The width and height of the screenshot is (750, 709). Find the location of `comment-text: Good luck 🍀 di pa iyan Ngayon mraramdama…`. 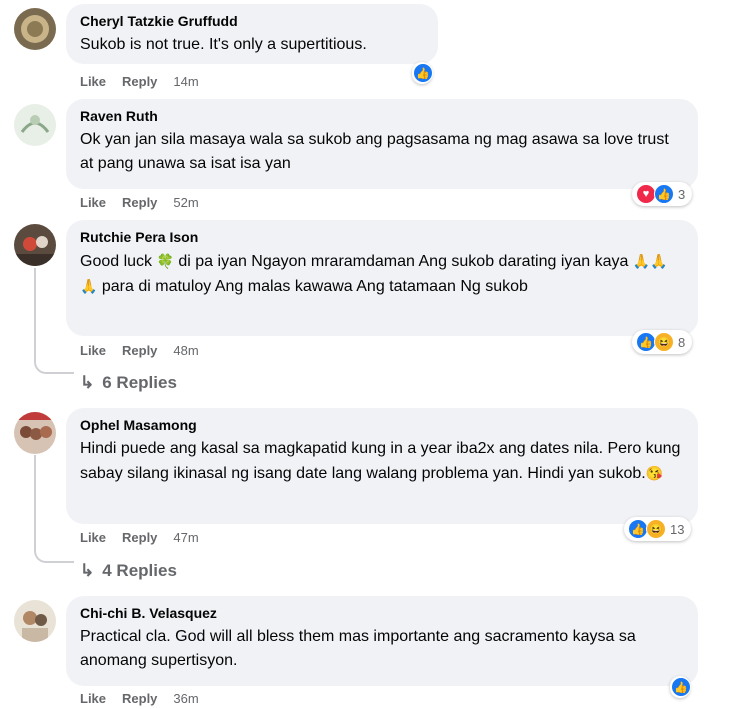

comment-text: Good luck 🍀 di pa iyan Ngayon mraramdama… is located at coordinates (382, 274).